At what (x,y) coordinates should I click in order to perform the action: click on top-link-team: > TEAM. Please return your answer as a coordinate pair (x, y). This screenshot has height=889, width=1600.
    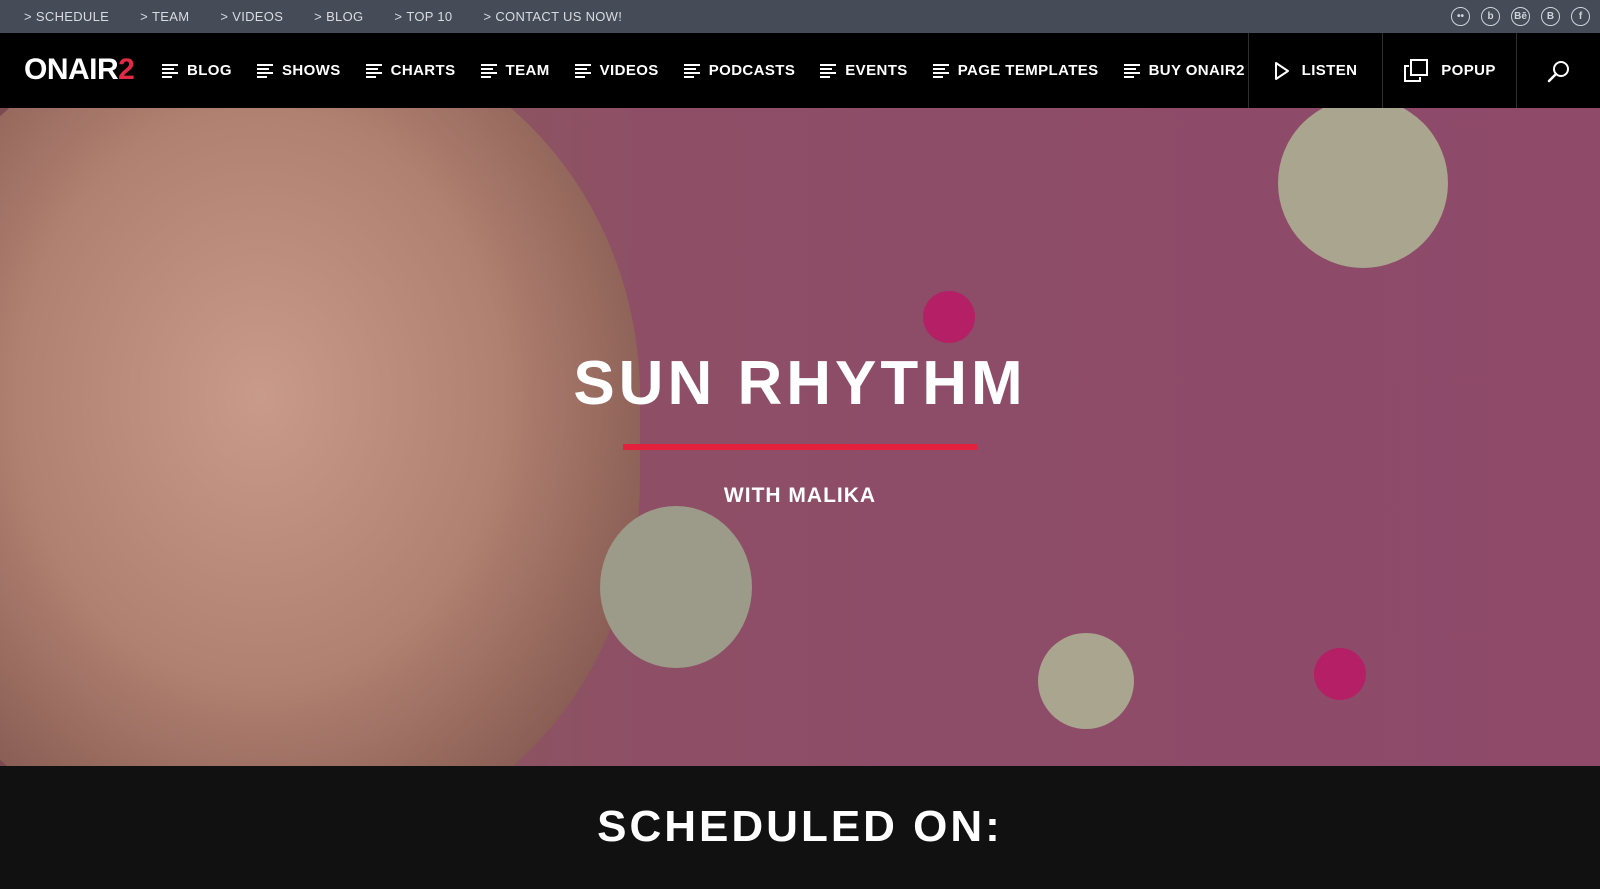
    Looking at the image, I should click on (164, 16).